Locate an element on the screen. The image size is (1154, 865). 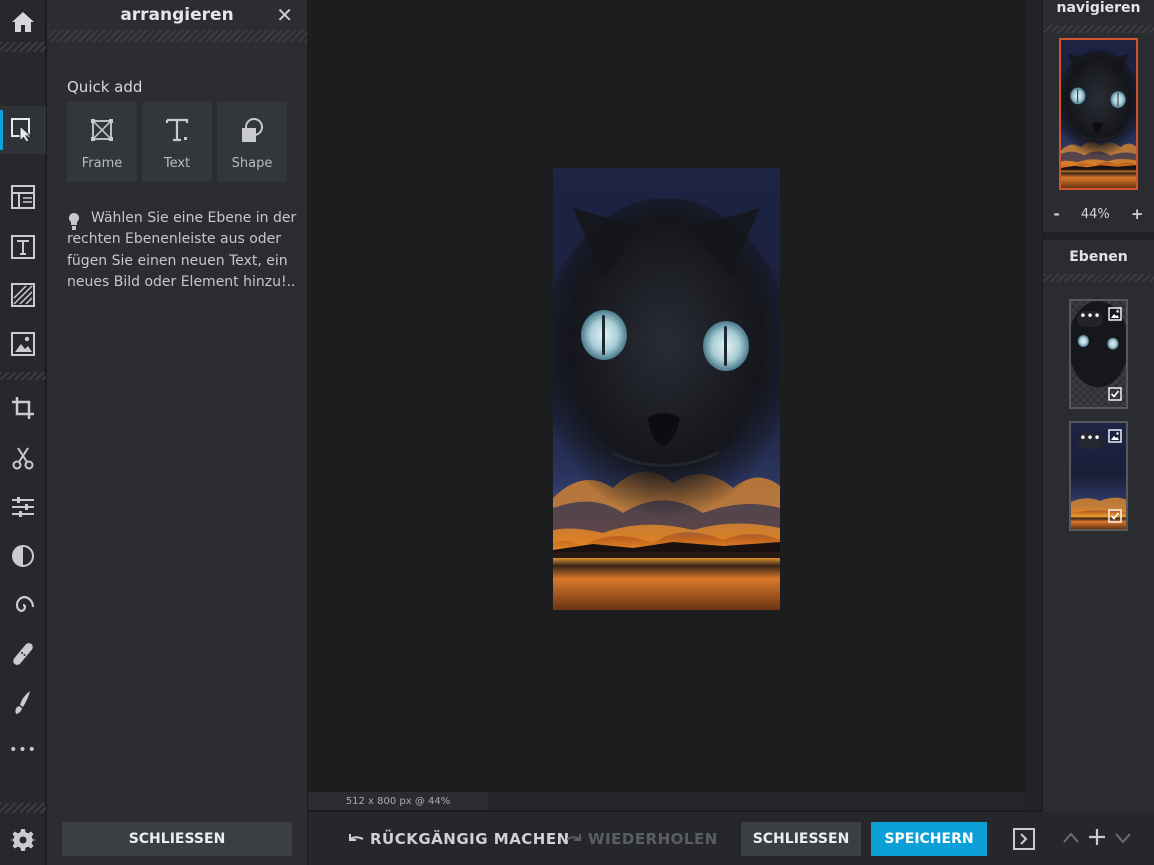
brush-icon is located at coordinates (22, 702).